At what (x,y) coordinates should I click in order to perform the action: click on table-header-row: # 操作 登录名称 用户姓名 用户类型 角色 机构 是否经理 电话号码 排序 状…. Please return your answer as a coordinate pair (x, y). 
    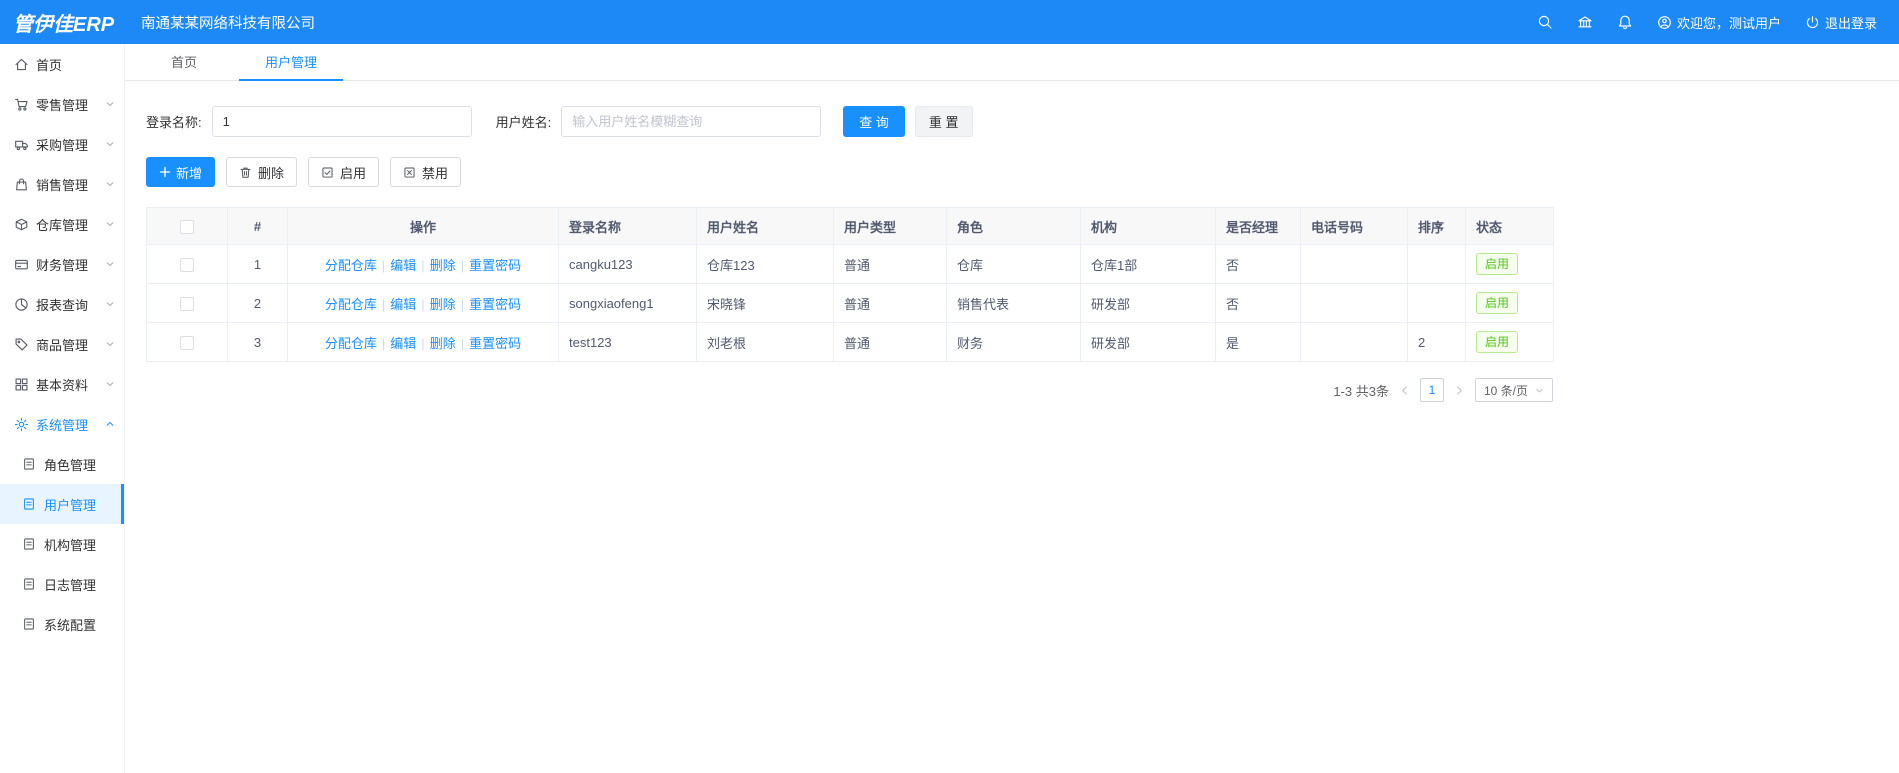
    Looking at the image, I should click on (850, 226).